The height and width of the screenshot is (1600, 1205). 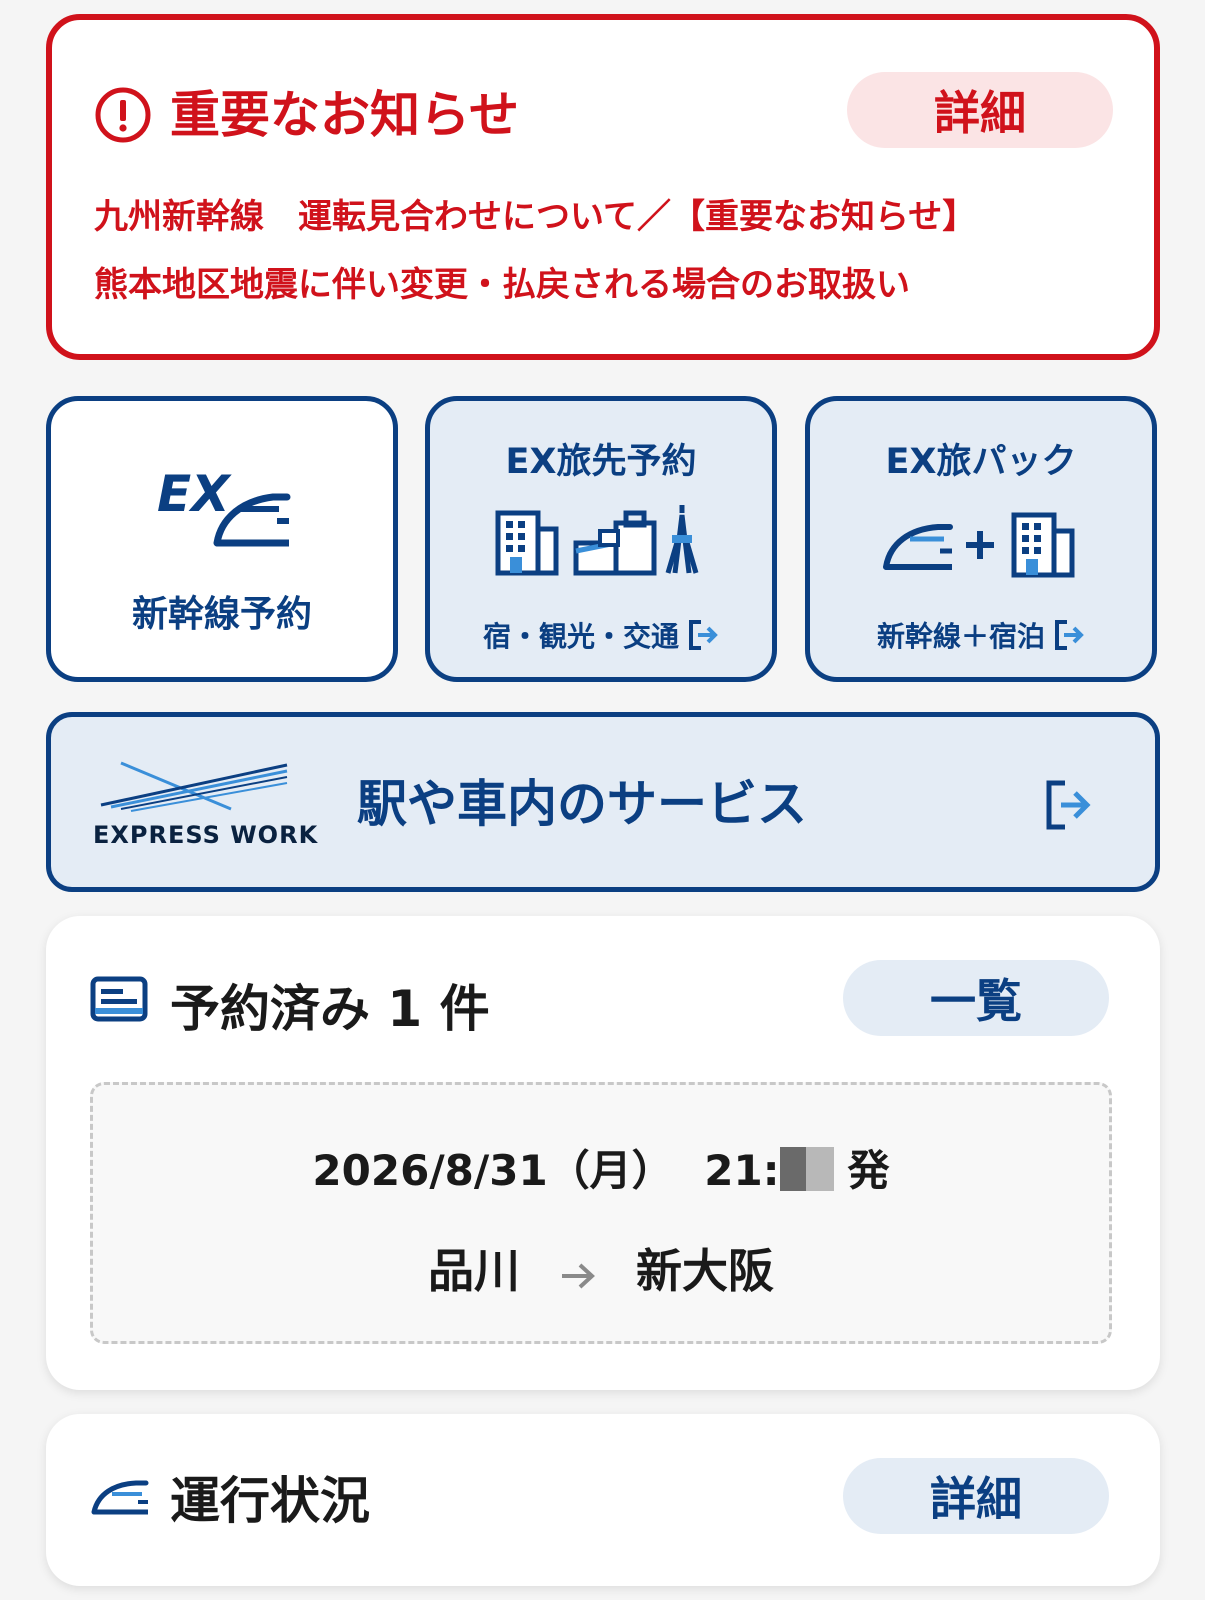 What do you see at coordinates (705, 1271) in the screenshot?
I see `destination-station: 新大阪` at bounding box center [705, 1271].